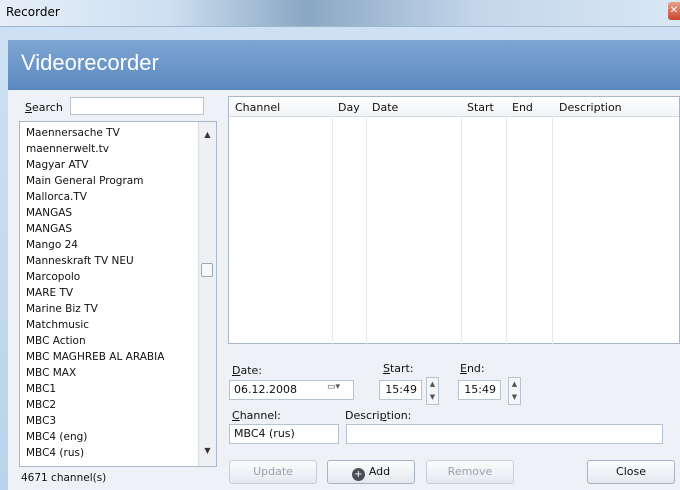  What do you see at coordinates (264, 433) in the screenshot?
I see `channel-value: MBC4 (rus)` at bounding box center [264, 433].